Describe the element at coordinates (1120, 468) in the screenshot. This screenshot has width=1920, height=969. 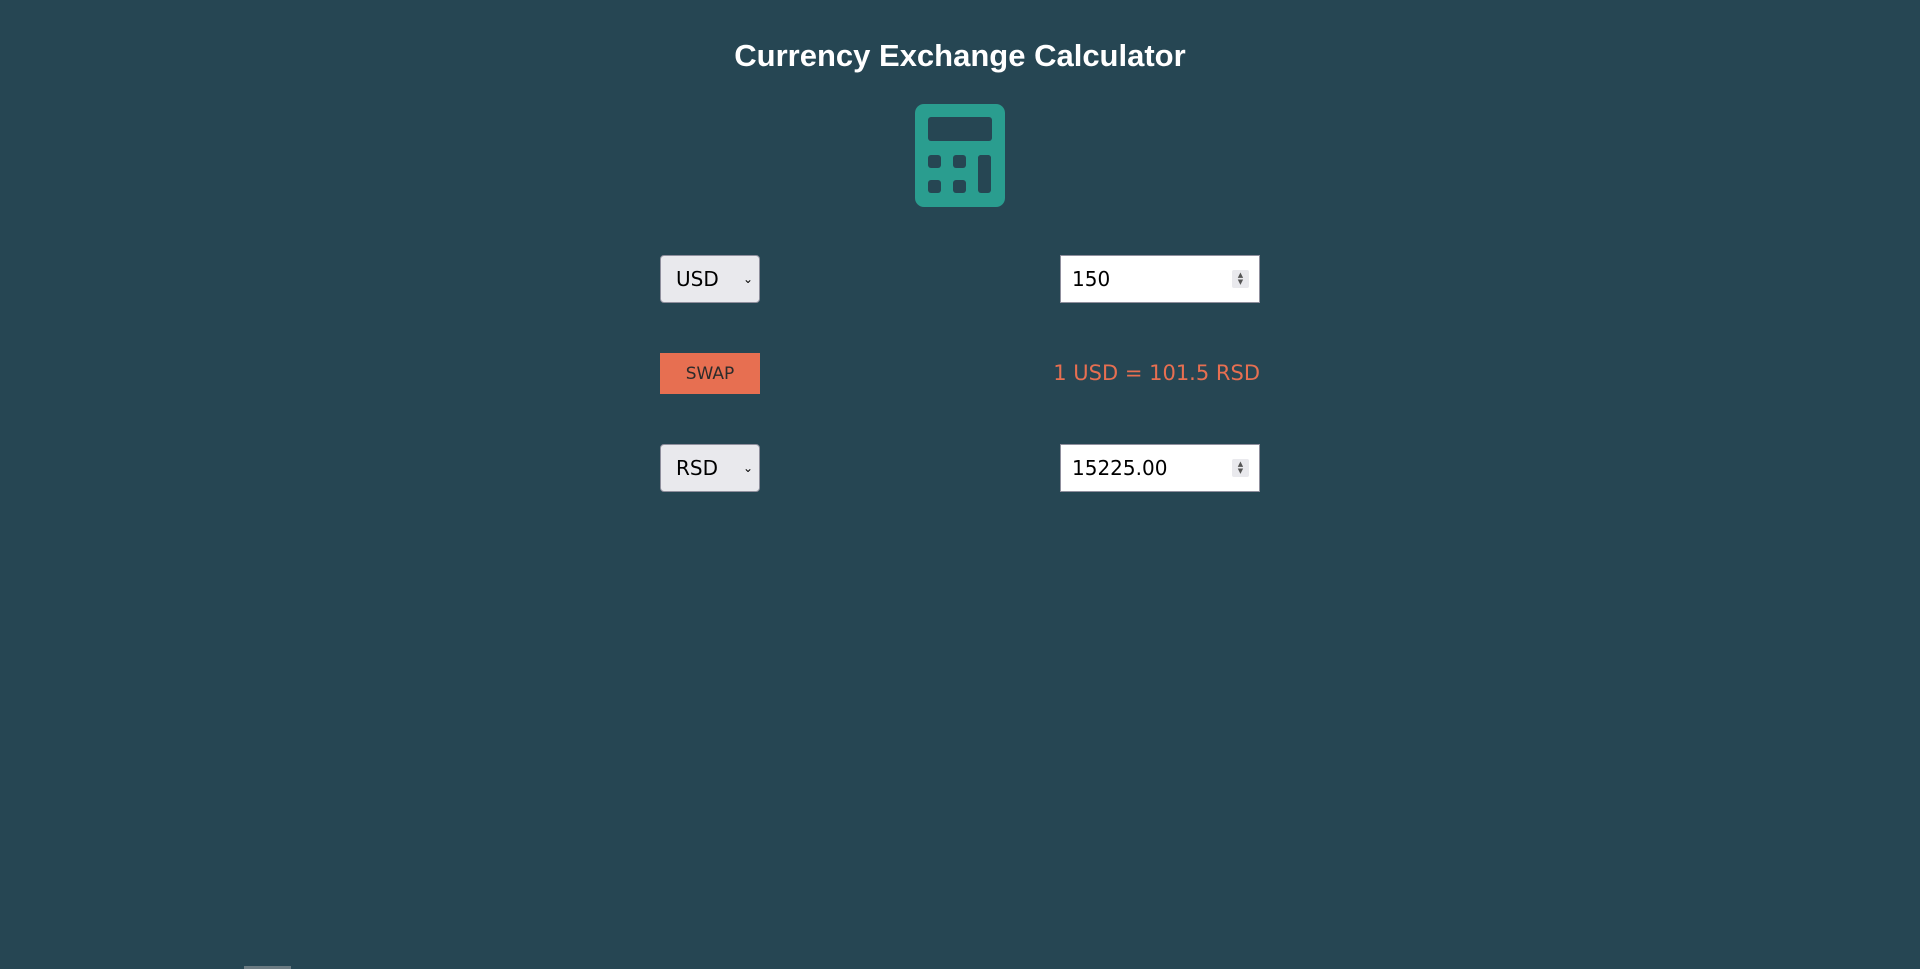
I see `to-amount-value: 15225.00` at that location.